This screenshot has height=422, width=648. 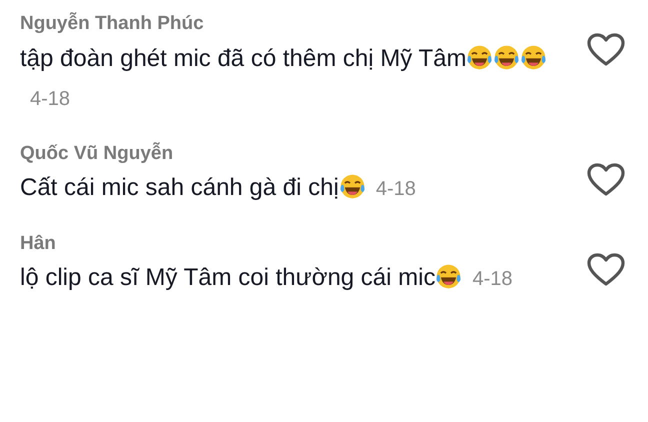 What do you see at coordinates (243, 58) in the screenshot?
I see `comment-text: tập đoàn ghét mic đã có thêm chị Mỹ Tâm` at bounding box center [243, 58].